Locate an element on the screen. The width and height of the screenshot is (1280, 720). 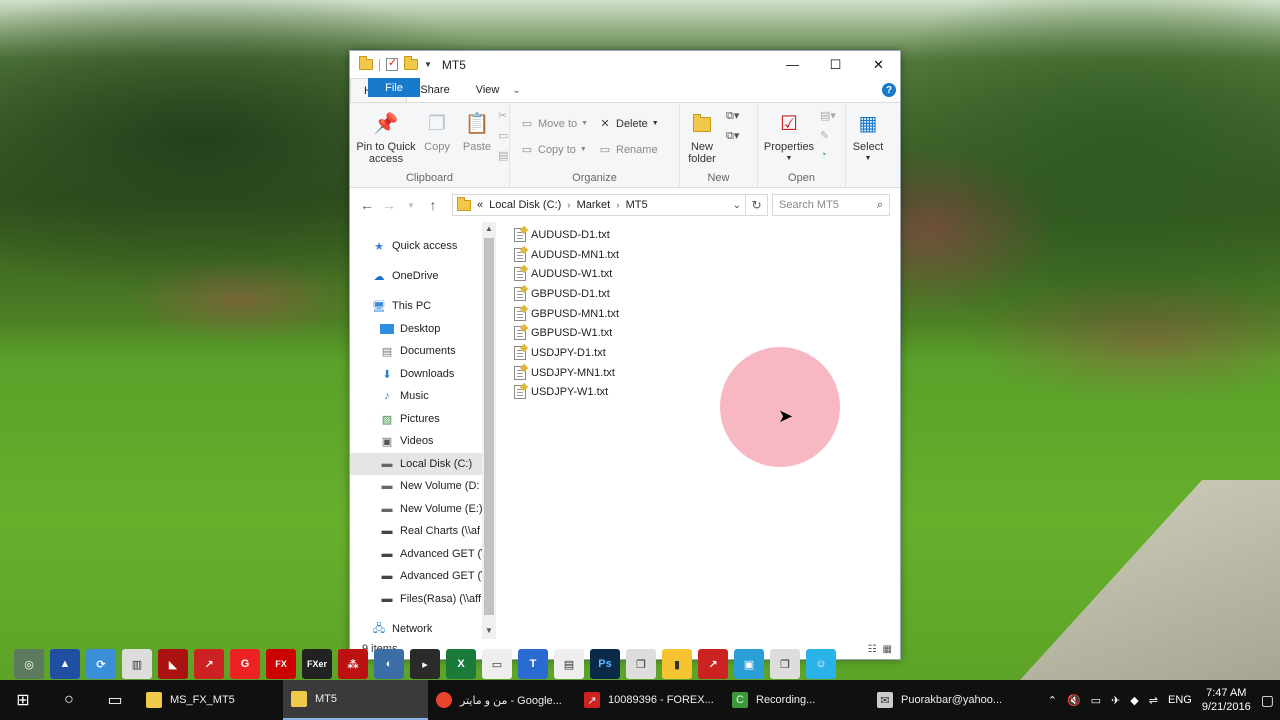
up-arrow-icon: ↑ is located at coordinates (433, 205).